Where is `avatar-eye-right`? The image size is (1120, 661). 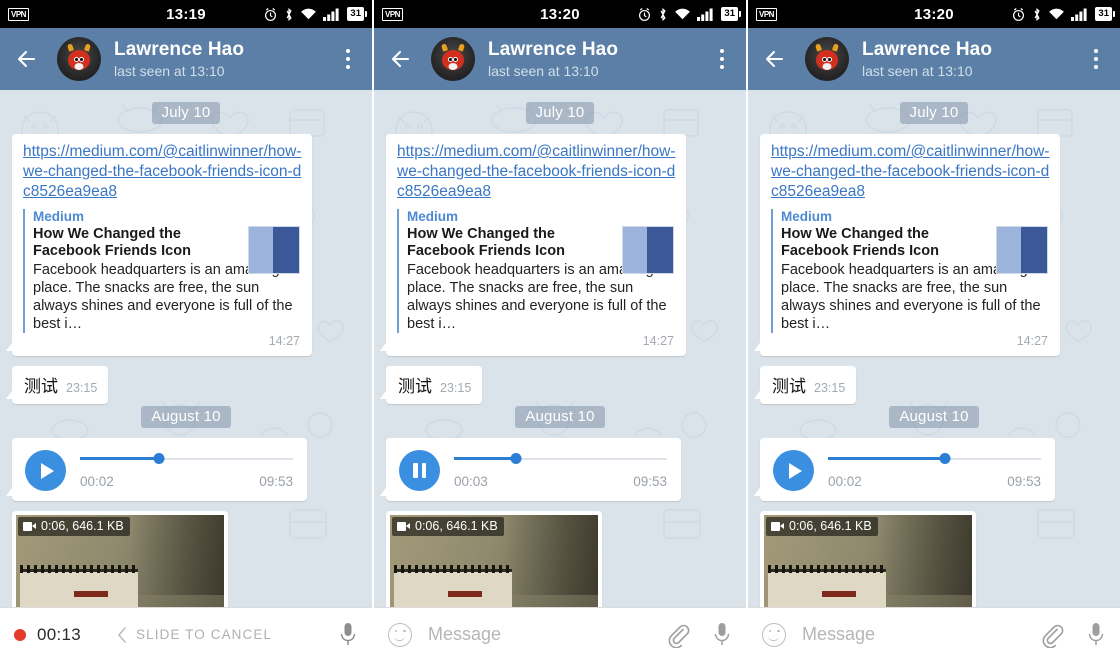
avatar-eye-right is located at coordinates (81, 59).